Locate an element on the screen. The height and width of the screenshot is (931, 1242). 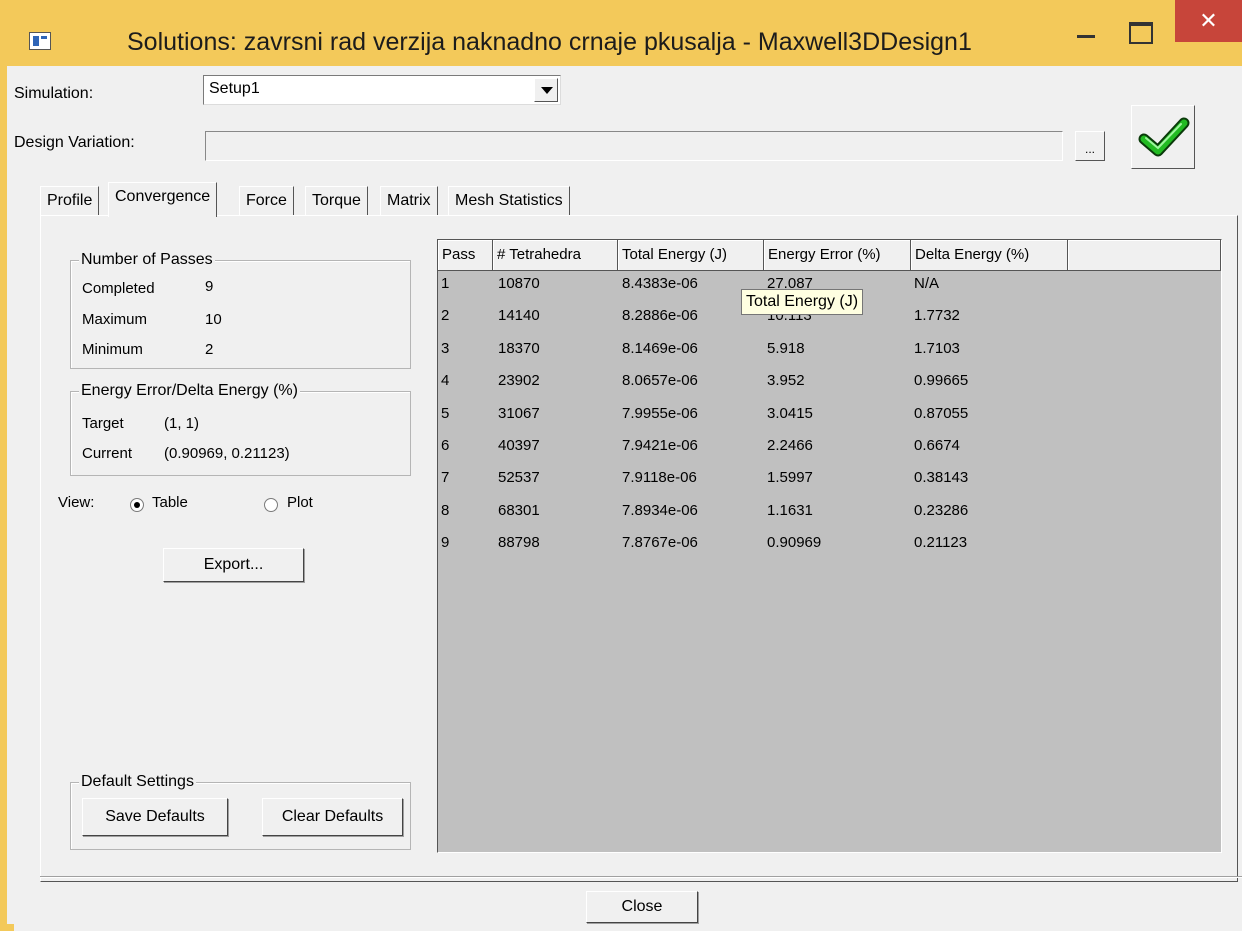
cell-total-energy: 7.8767e-06 is located at coordinates (660, 543).